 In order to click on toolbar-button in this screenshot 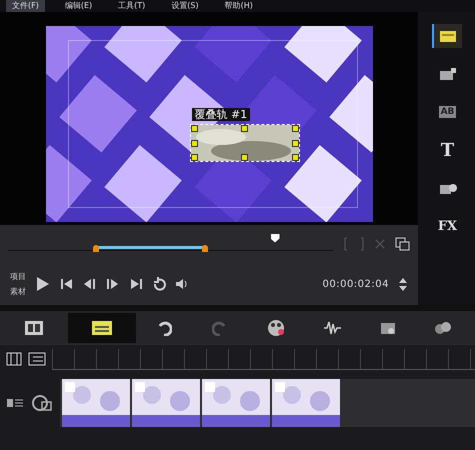, I will do `click(102, 328)`.